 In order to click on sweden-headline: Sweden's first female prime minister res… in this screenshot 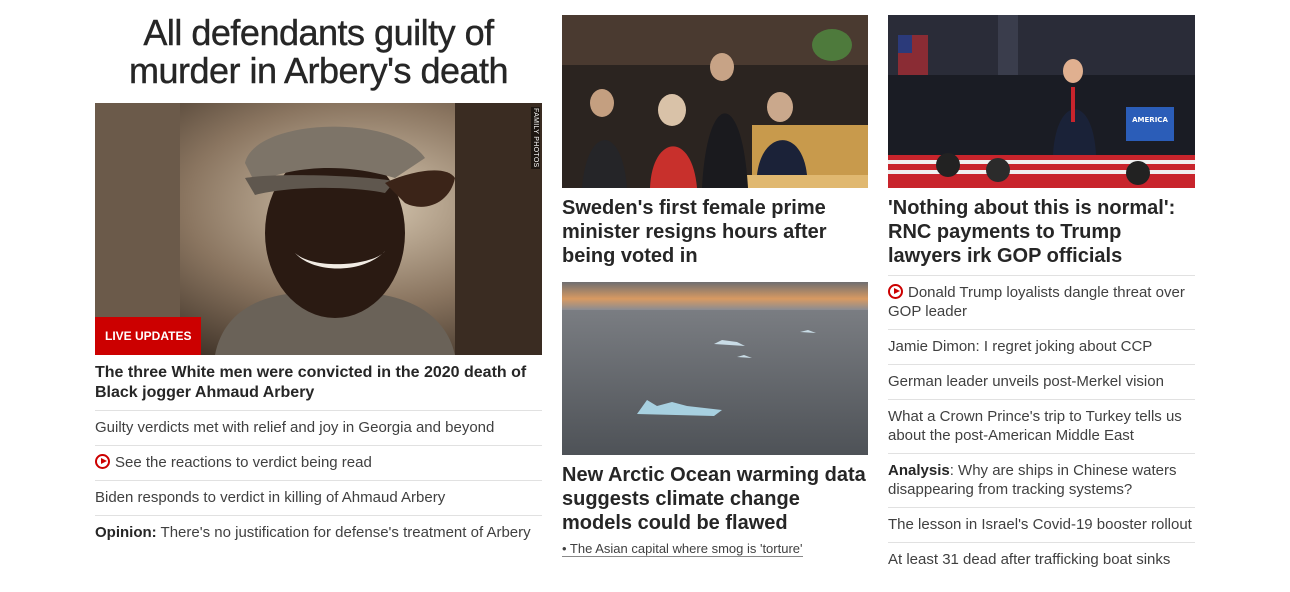, I will do `click(715, 232)`.